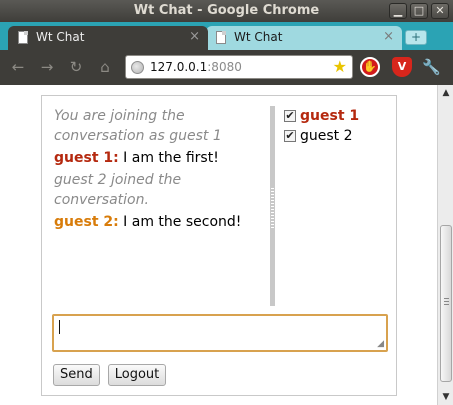 Image resolution: width=453 pixels, height=405 pixels. I want to click on user-name: guest 2, so click(326, 136).